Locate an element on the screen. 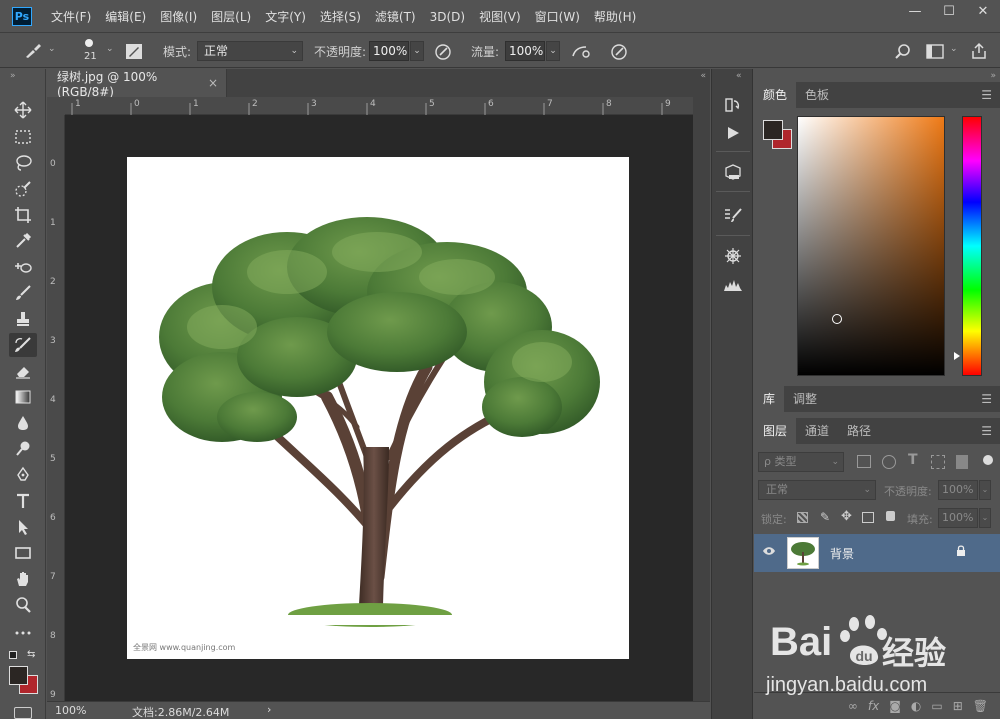  pressure-size-icon is located at coordinates (619, 53).